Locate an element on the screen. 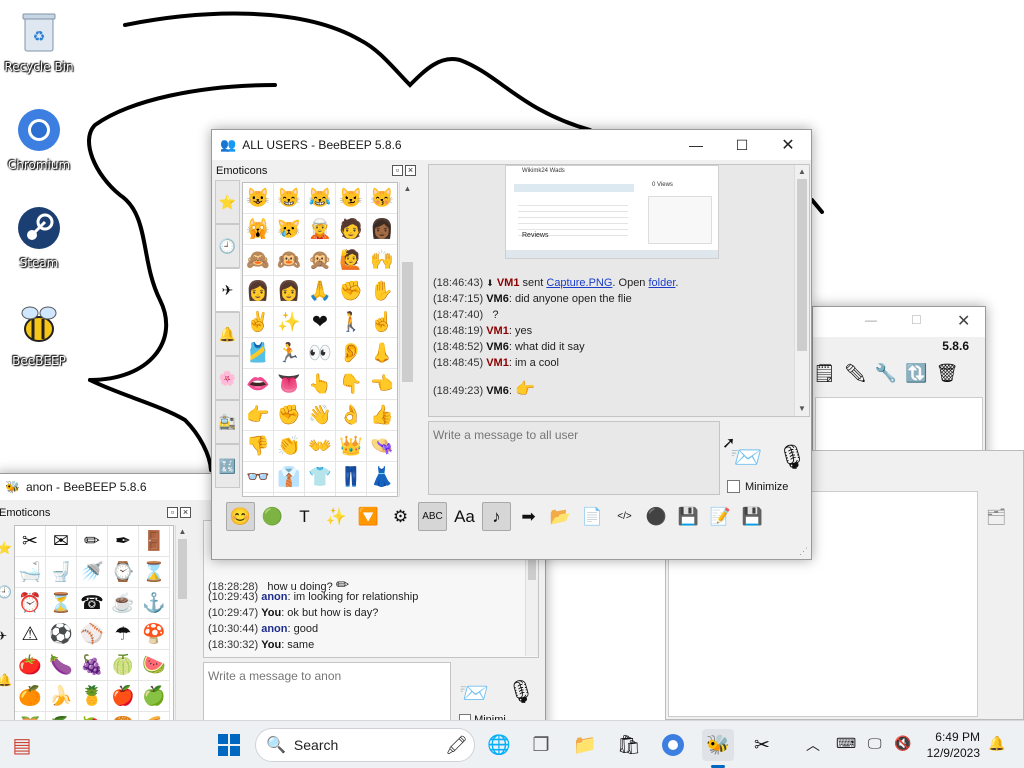 This screenshot has height=768, width=1024. emoji-cell: ⚾ is located at coordinates (92, 634).